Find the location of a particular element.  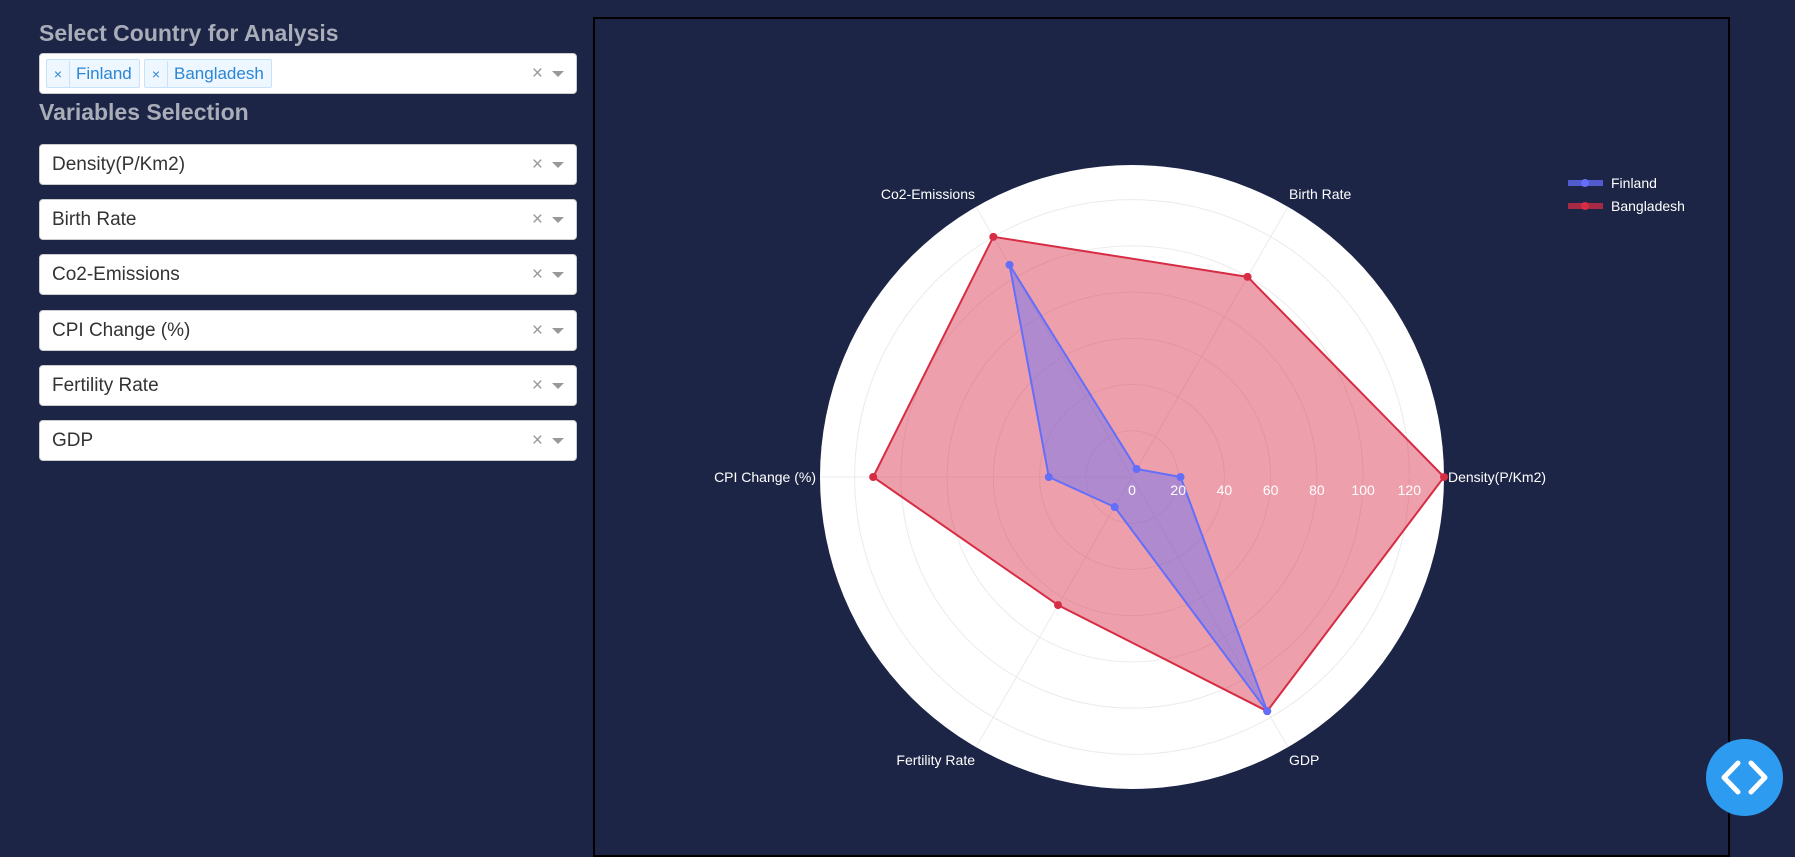

variables-section-title: Variables Selection is located at coordinates (144, 112).